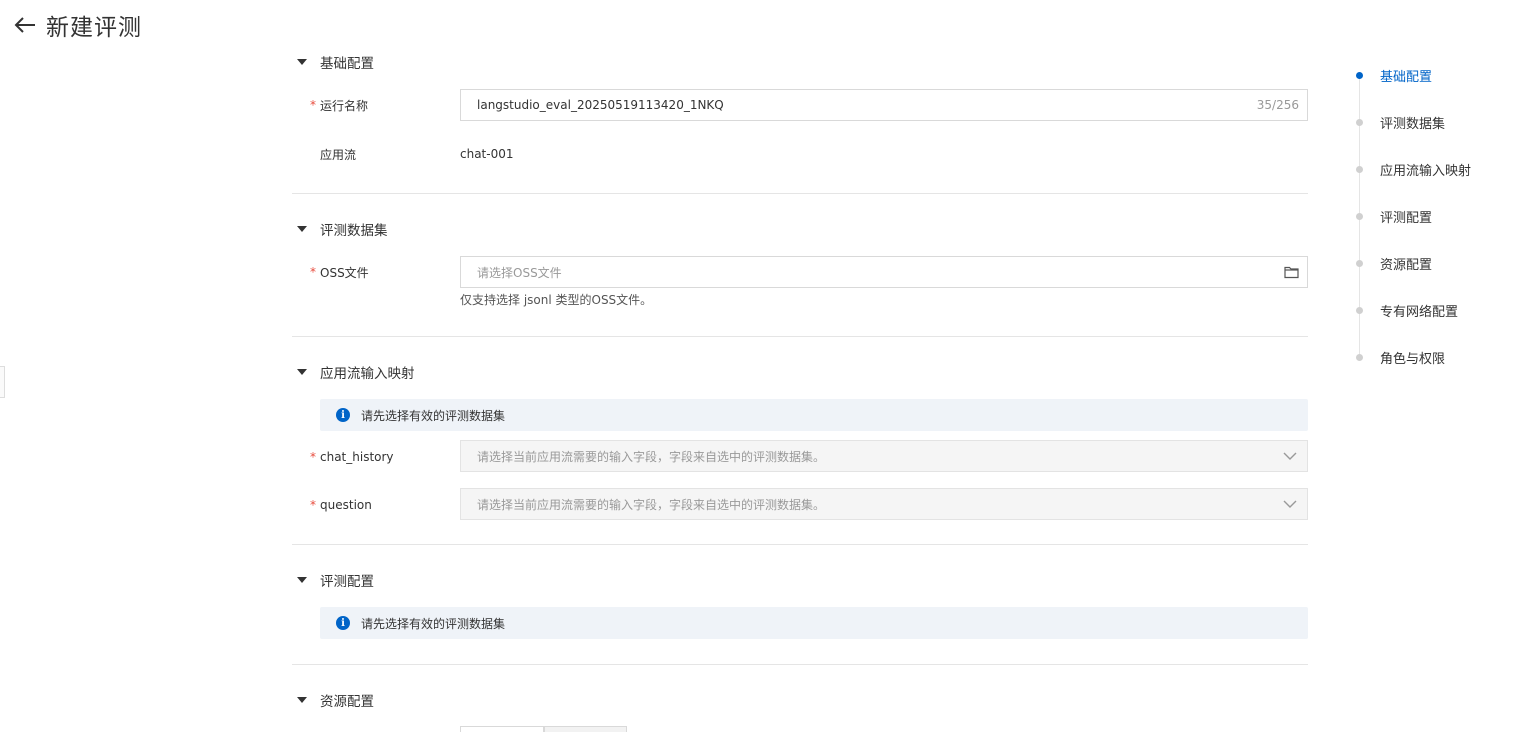 This screenshot has width=1519, height=732. Describe the element at coordinates (884, 272) in the screenshot. I see `oss-file-input: 请选择OSS文件` at that location.